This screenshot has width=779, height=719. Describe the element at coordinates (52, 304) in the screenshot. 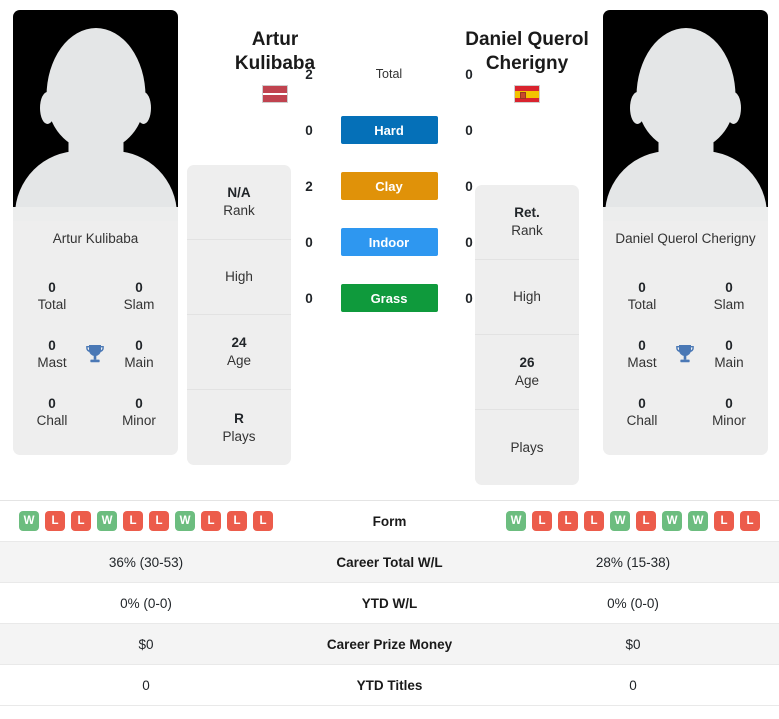

I see `titles-total-label-left: Total` at that location.